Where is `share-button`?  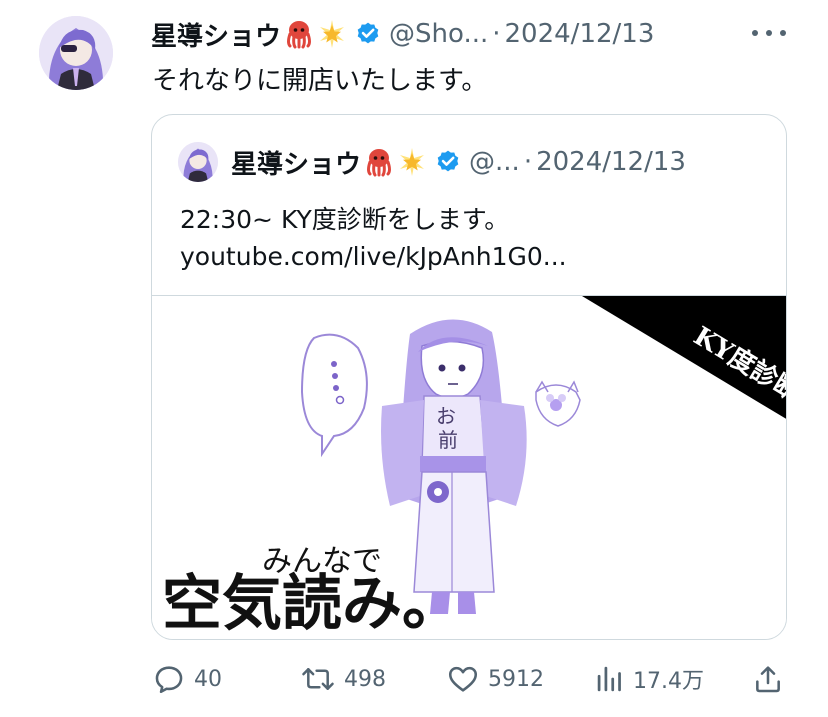 share-button is located at coordinates (768, 679).